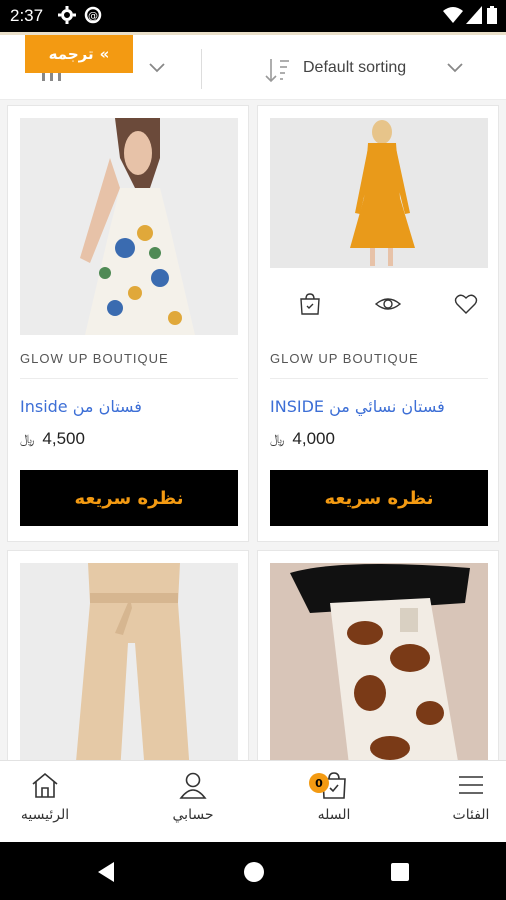 The height and width of the screenshot is (900, 506). I want to click on home-circle-icon, so click(254, 872).